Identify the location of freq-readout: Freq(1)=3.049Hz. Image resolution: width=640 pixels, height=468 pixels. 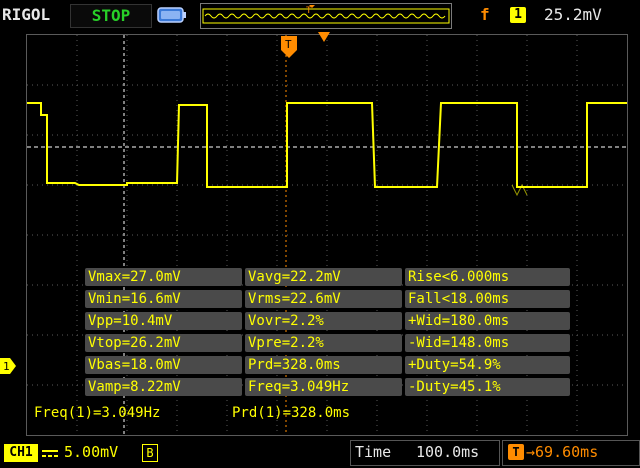
(97, 413).